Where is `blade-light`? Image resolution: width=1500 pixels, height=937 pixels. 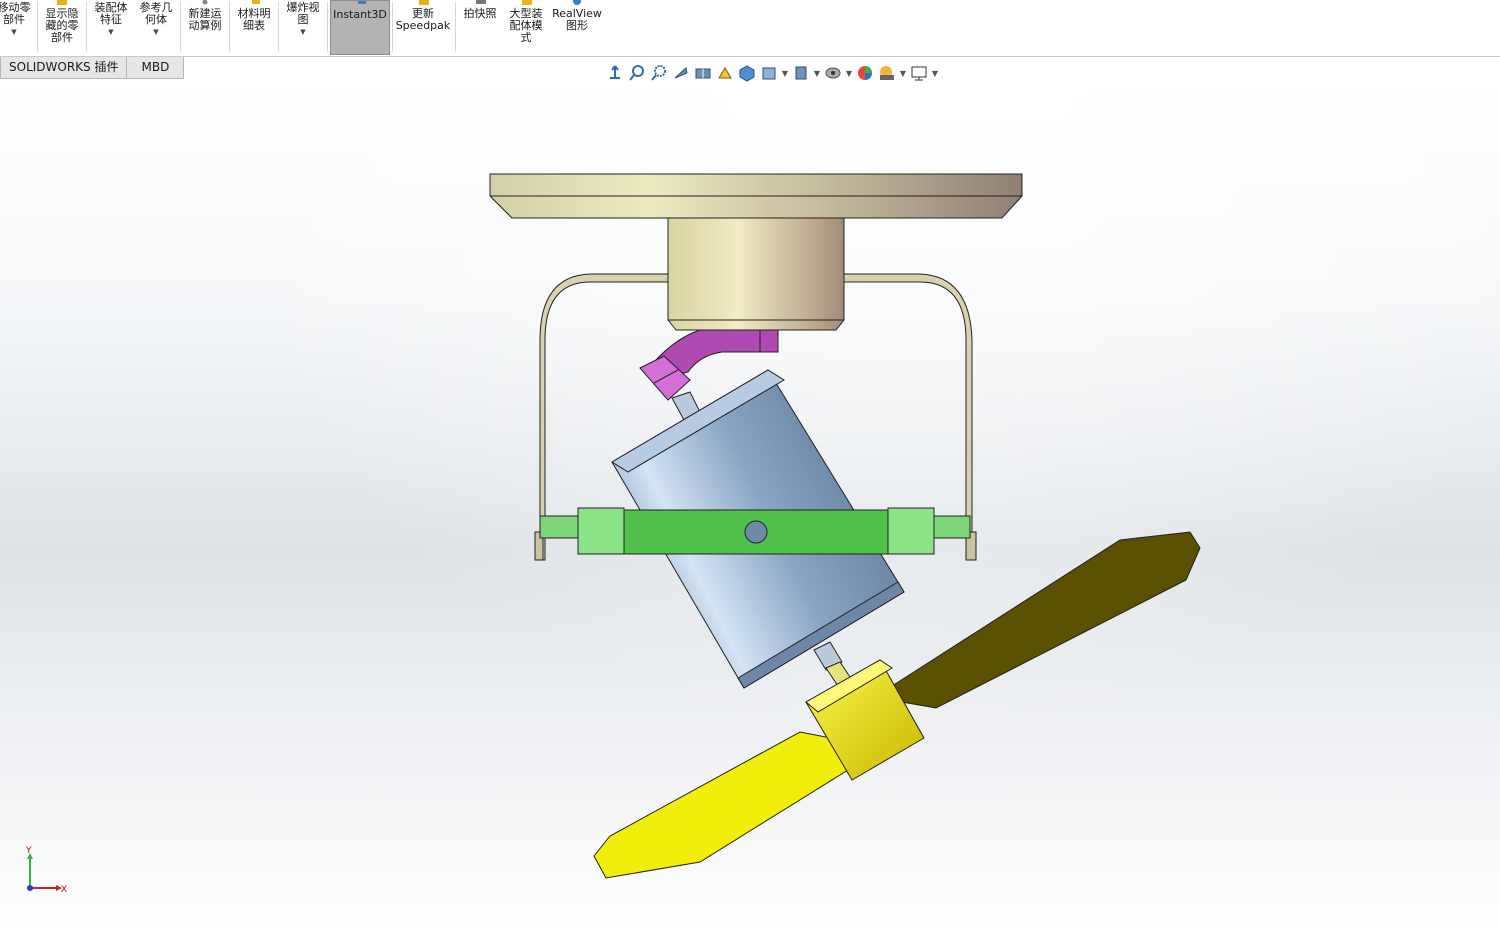 blade-light is located at coordinates (728, 805).